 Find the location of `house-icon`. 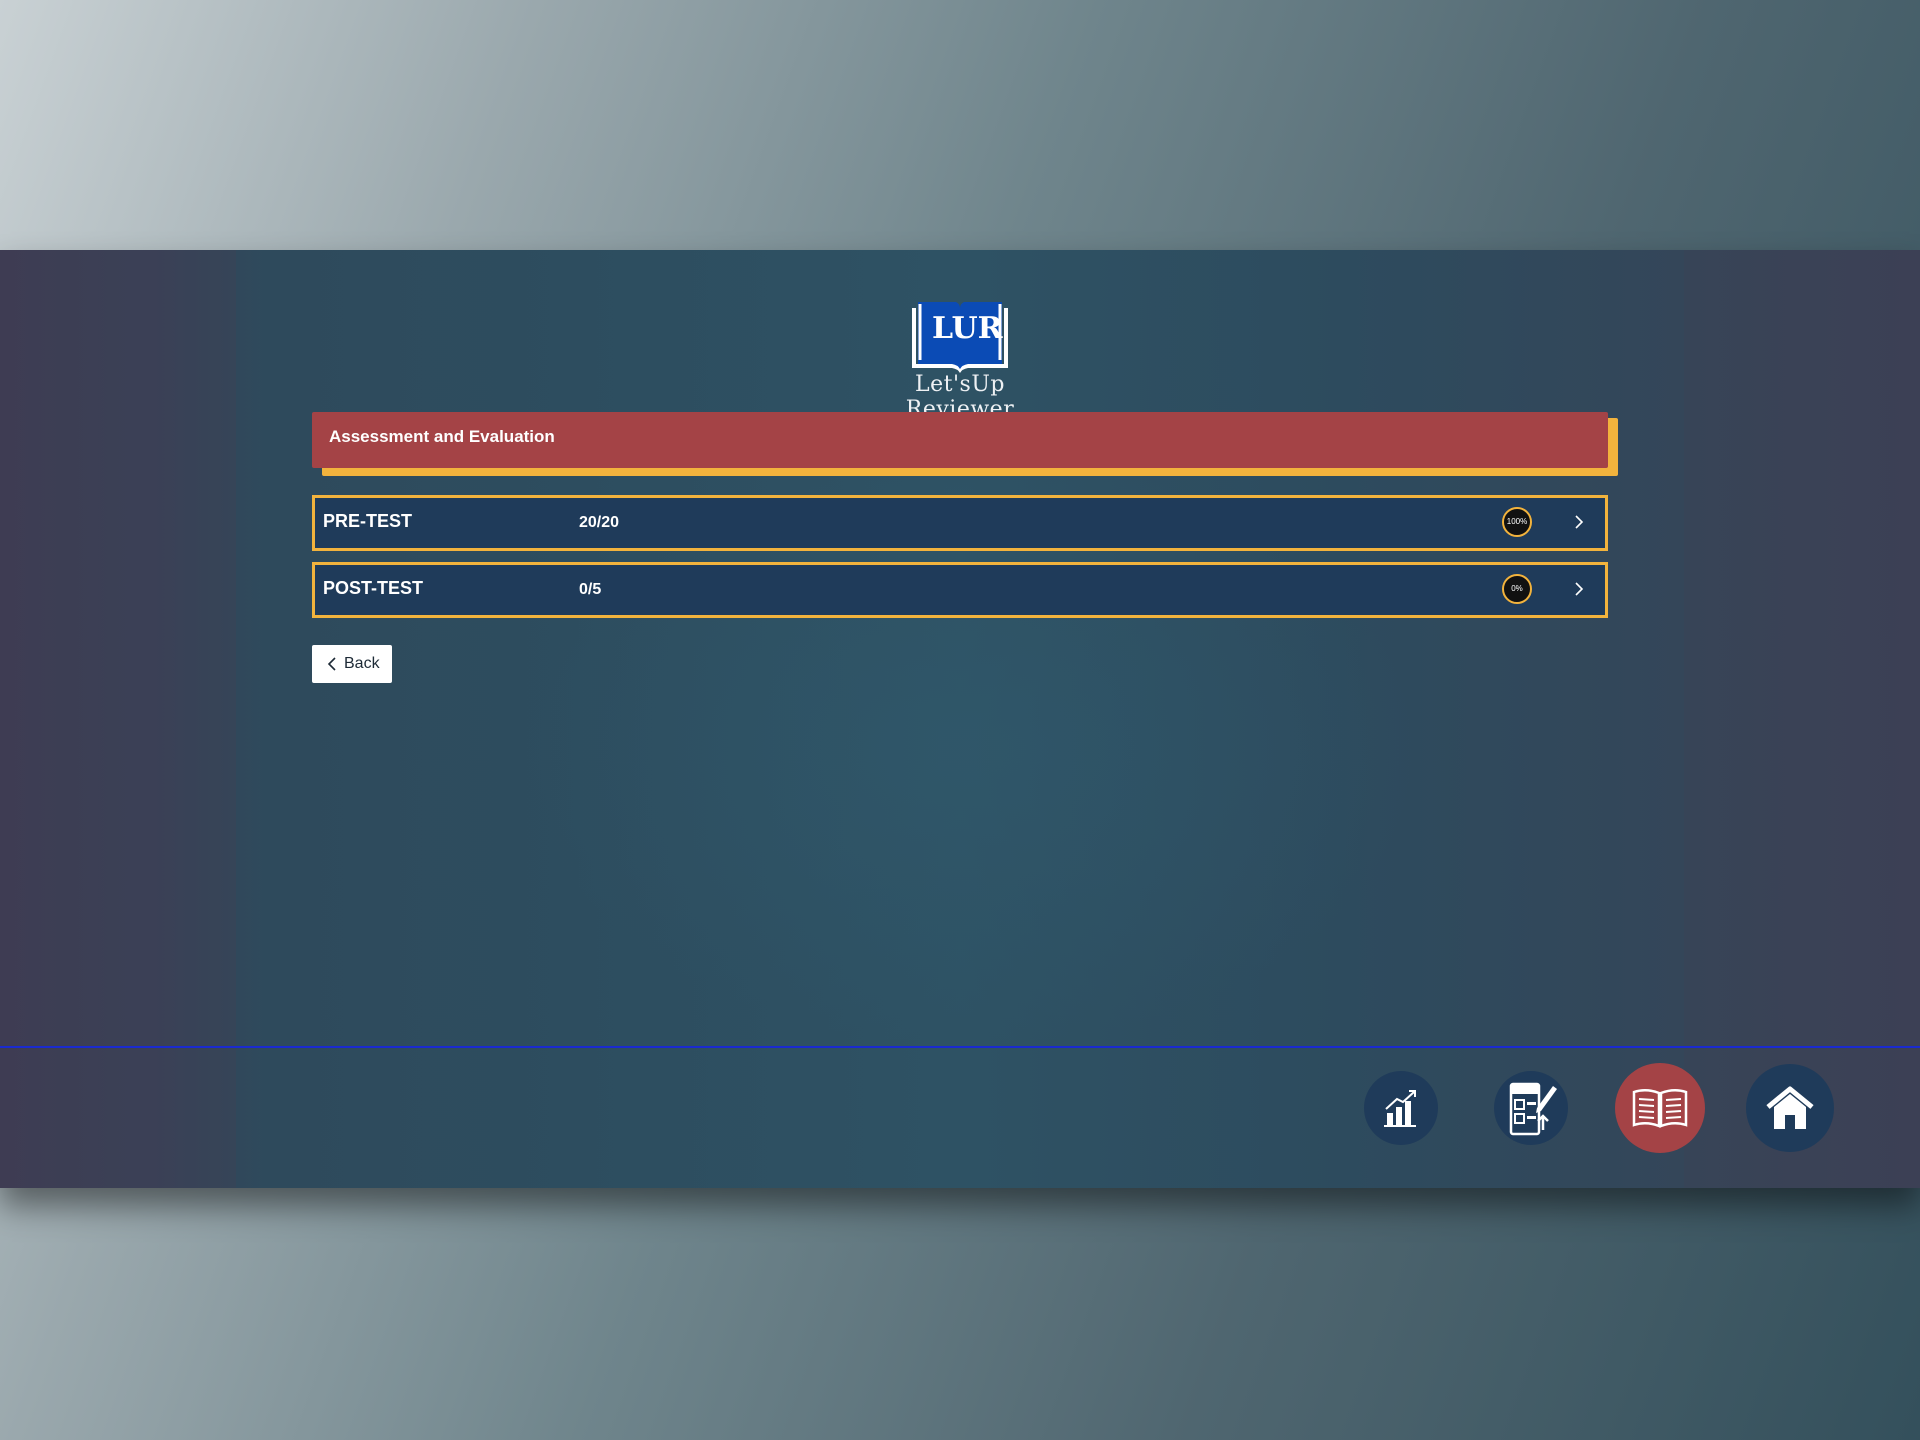

house-icon is located at coordinates (1790, 1107).